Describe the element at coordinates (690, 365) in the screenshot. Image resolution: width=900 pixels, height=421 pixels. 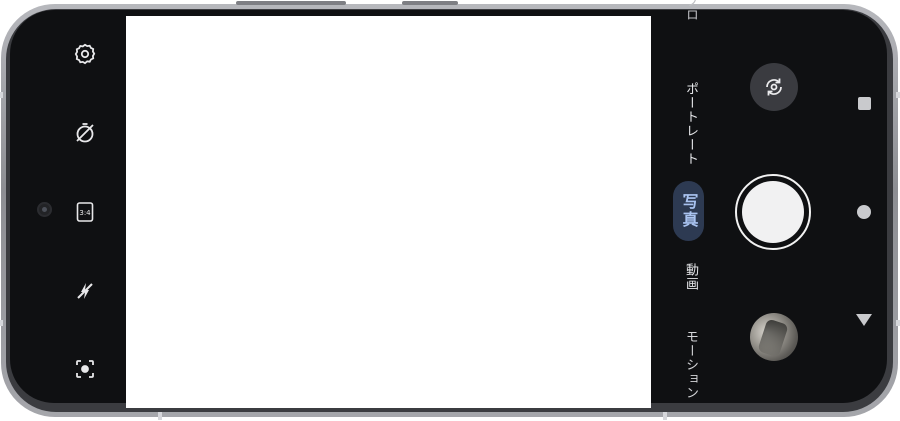
I see `mode-motion-label: モーション` at that location.